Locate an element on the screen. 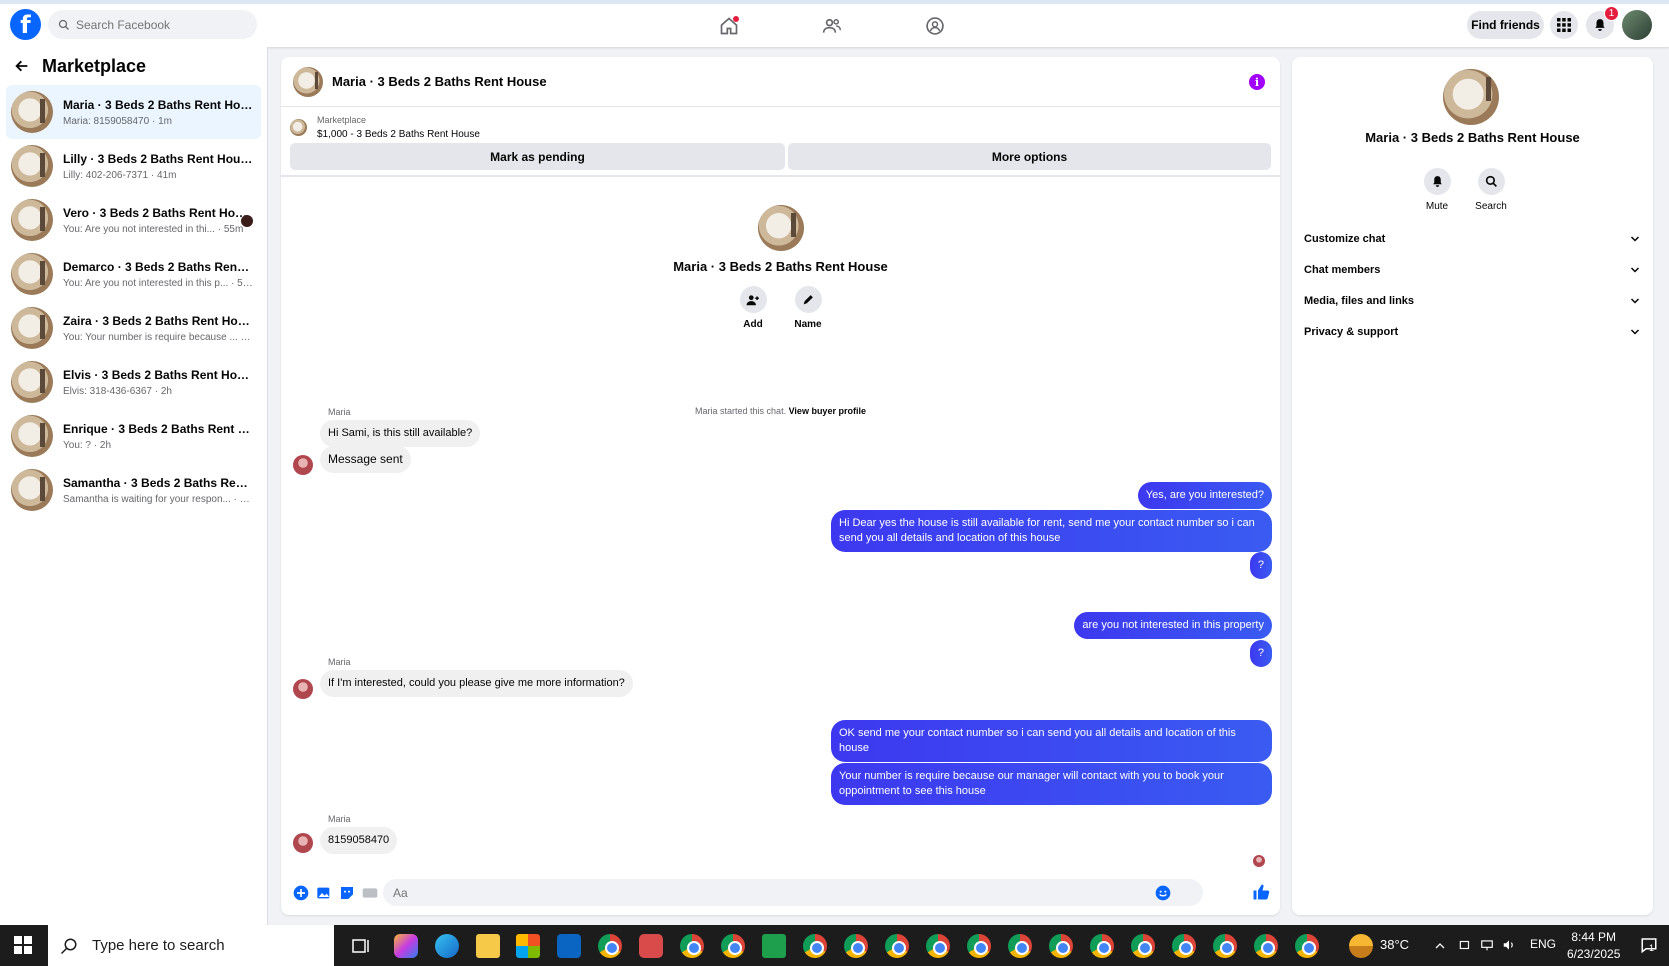 The width and height of the screenshot is (1669, 966). add-people-button: Add is located at coordinates (753, 308).